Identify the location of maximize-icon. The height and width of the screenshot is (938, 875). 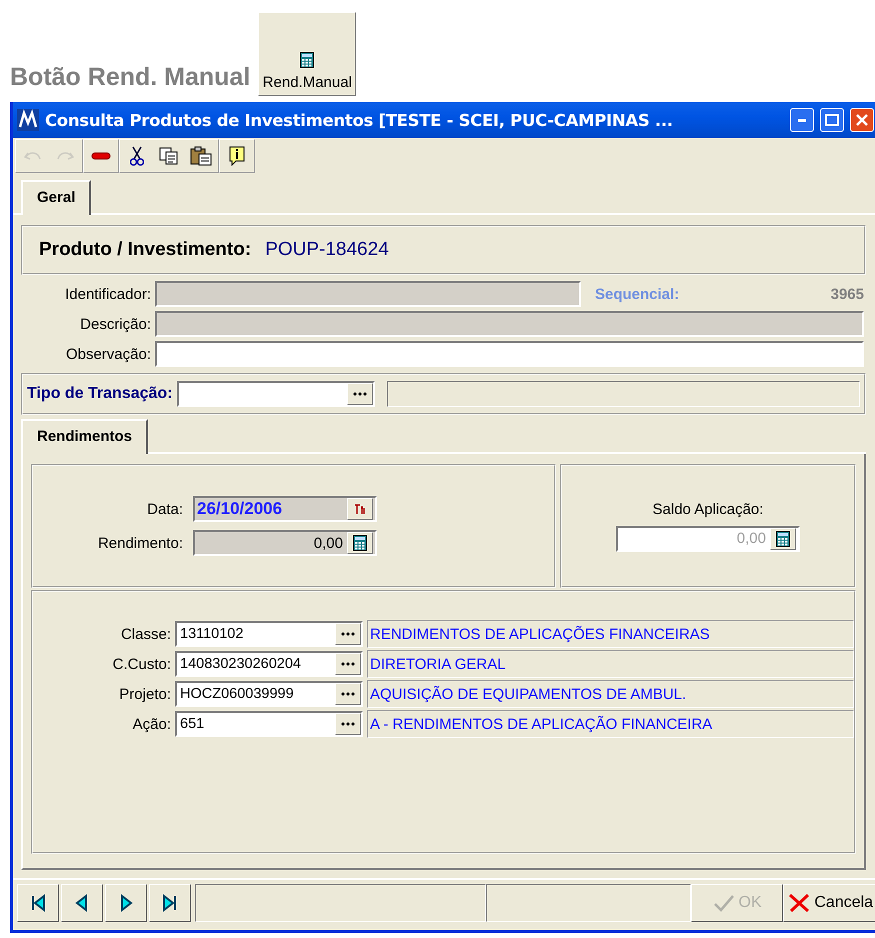
(832, 120).